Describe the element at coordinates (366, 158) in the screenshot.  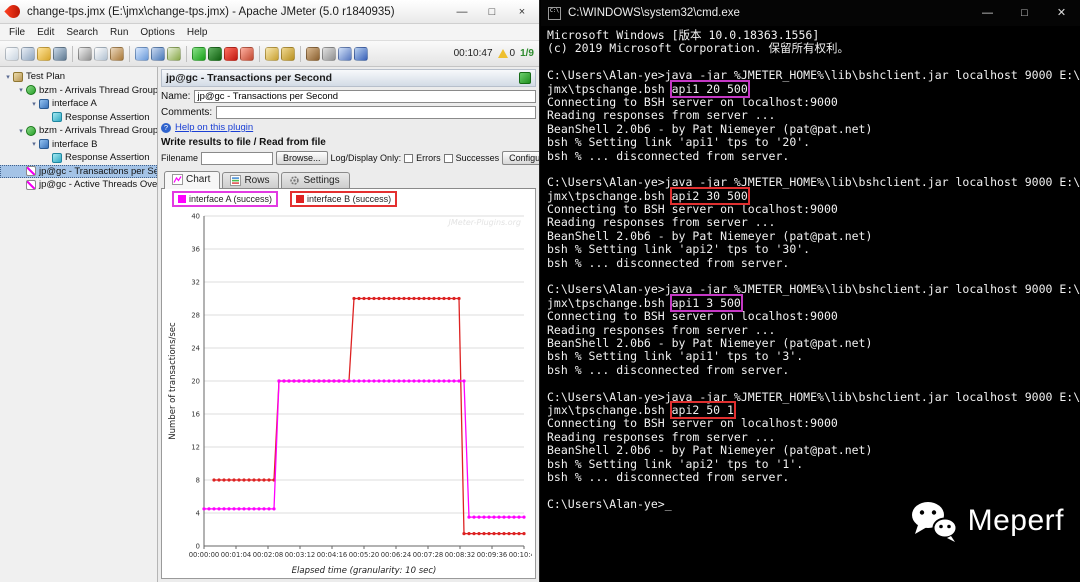
I see `log-display-label: Log/Display Only:` at that location.